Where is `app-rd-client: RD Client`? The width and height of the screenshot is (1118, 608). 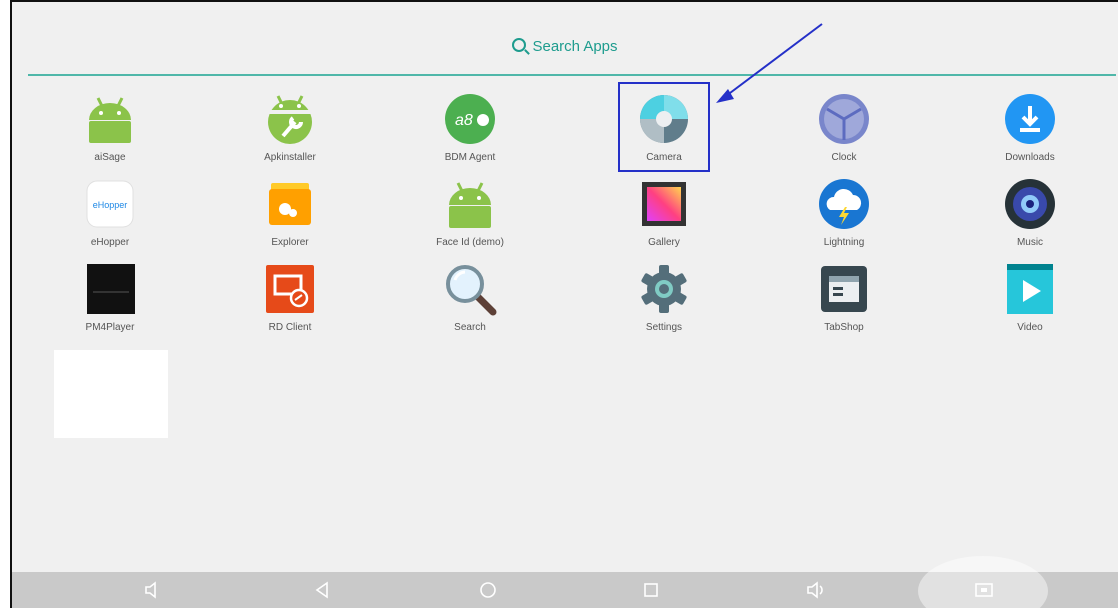 app-rd-client: RD Client is located at coordinates (290, 297).